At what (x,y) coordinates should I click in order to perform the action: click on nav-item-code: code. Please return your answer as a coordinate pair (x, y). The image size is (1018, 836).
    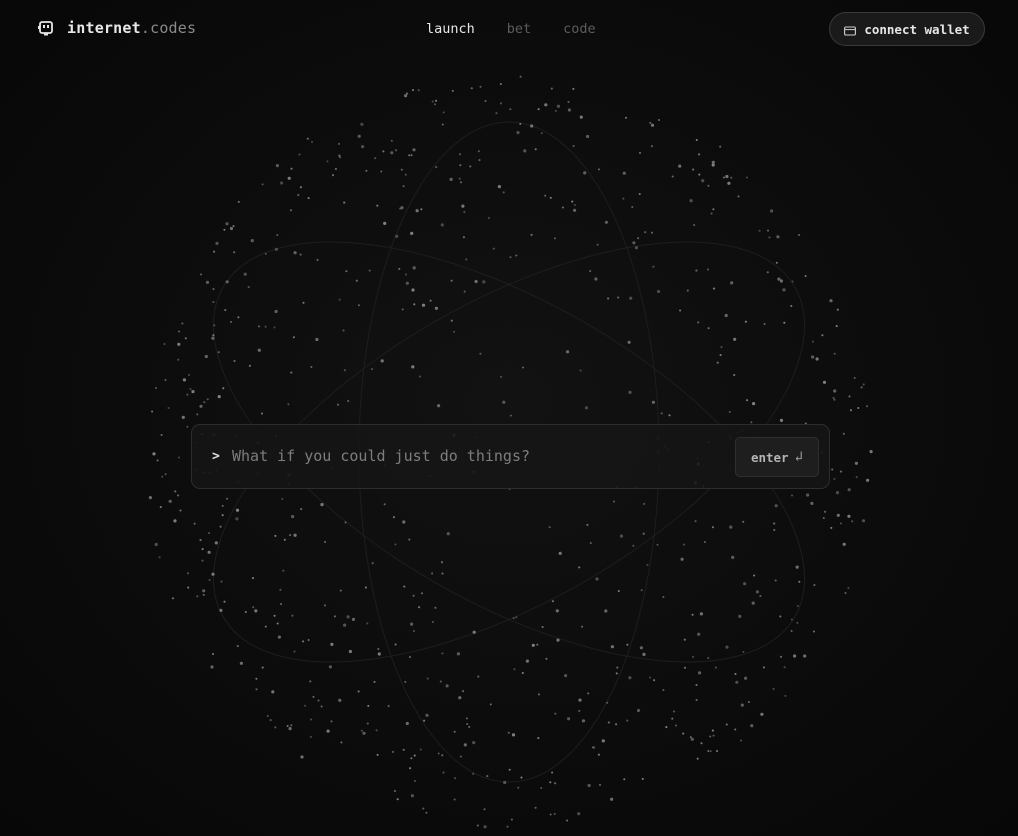
    Looking at the image, I should click on (579, 29).